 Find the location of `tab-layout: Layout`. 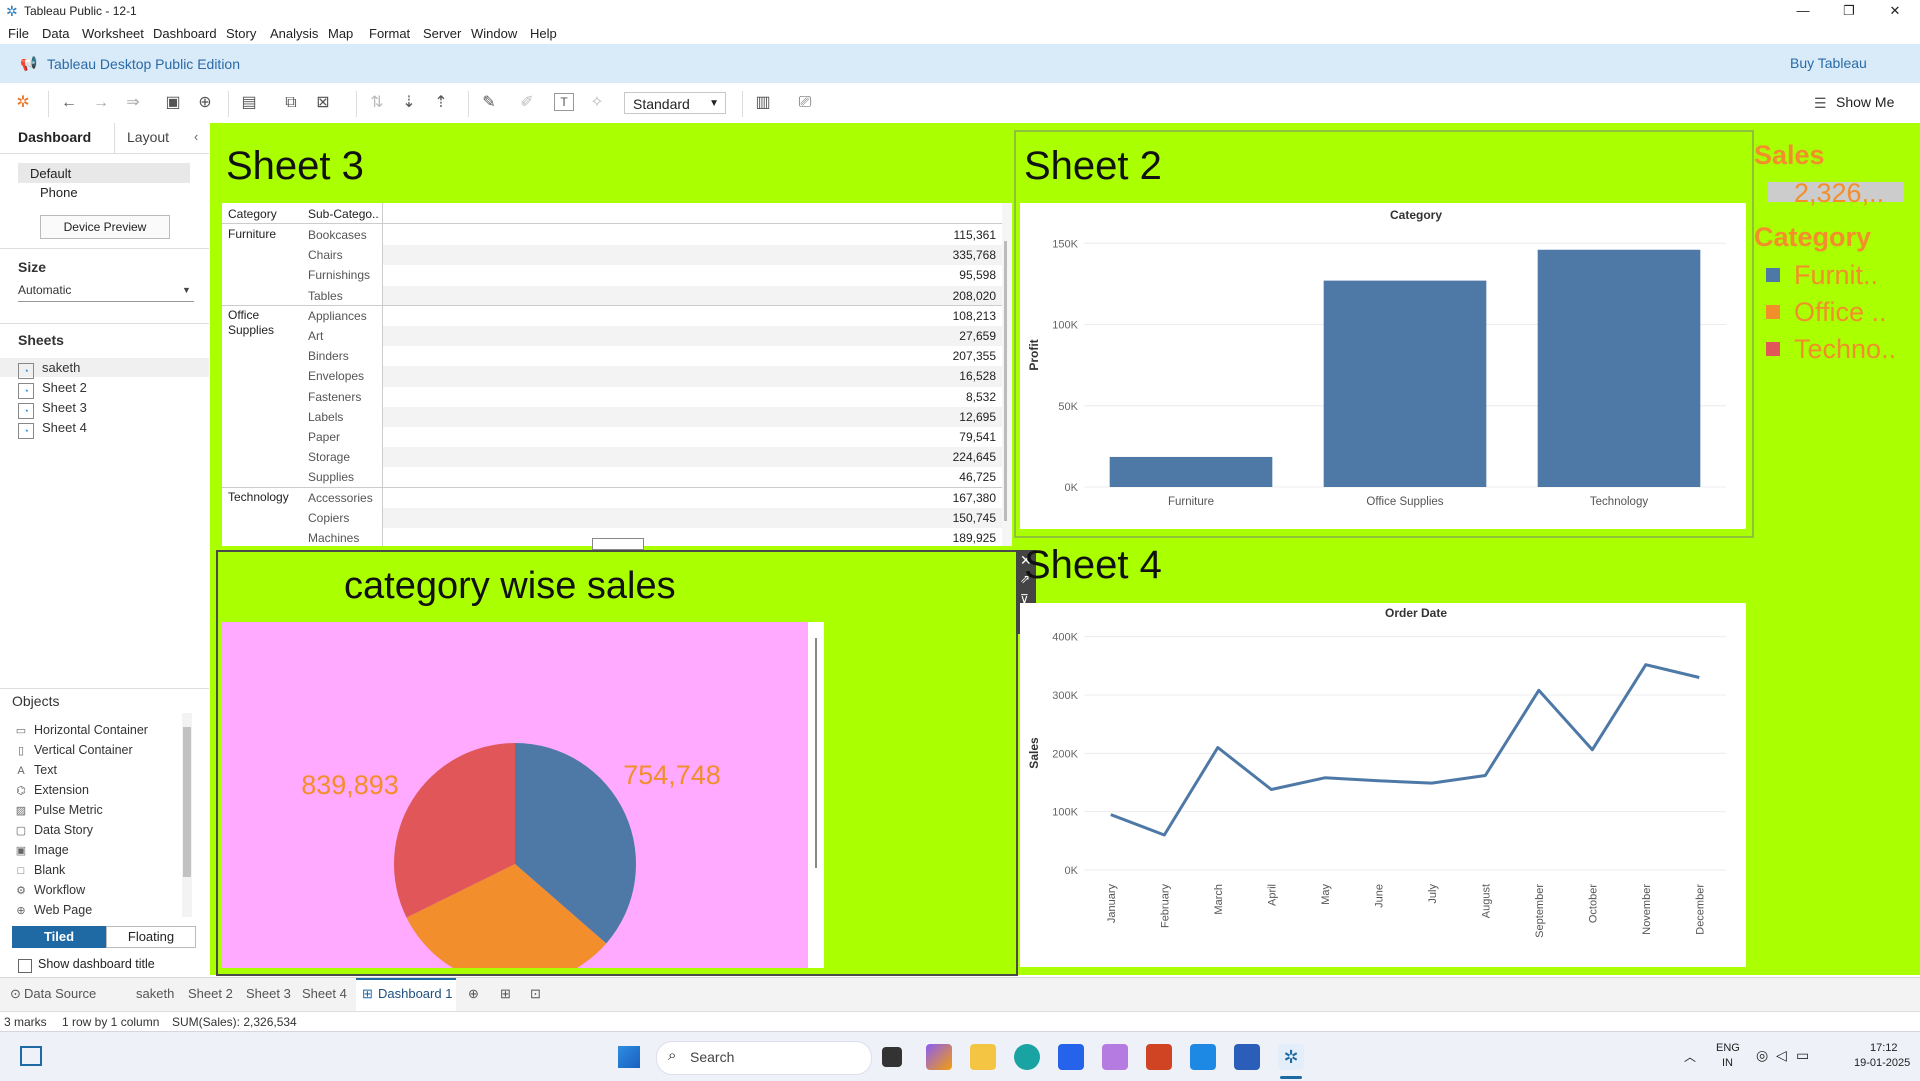

tab-layout: Layout is located at coordinates (148, 137).